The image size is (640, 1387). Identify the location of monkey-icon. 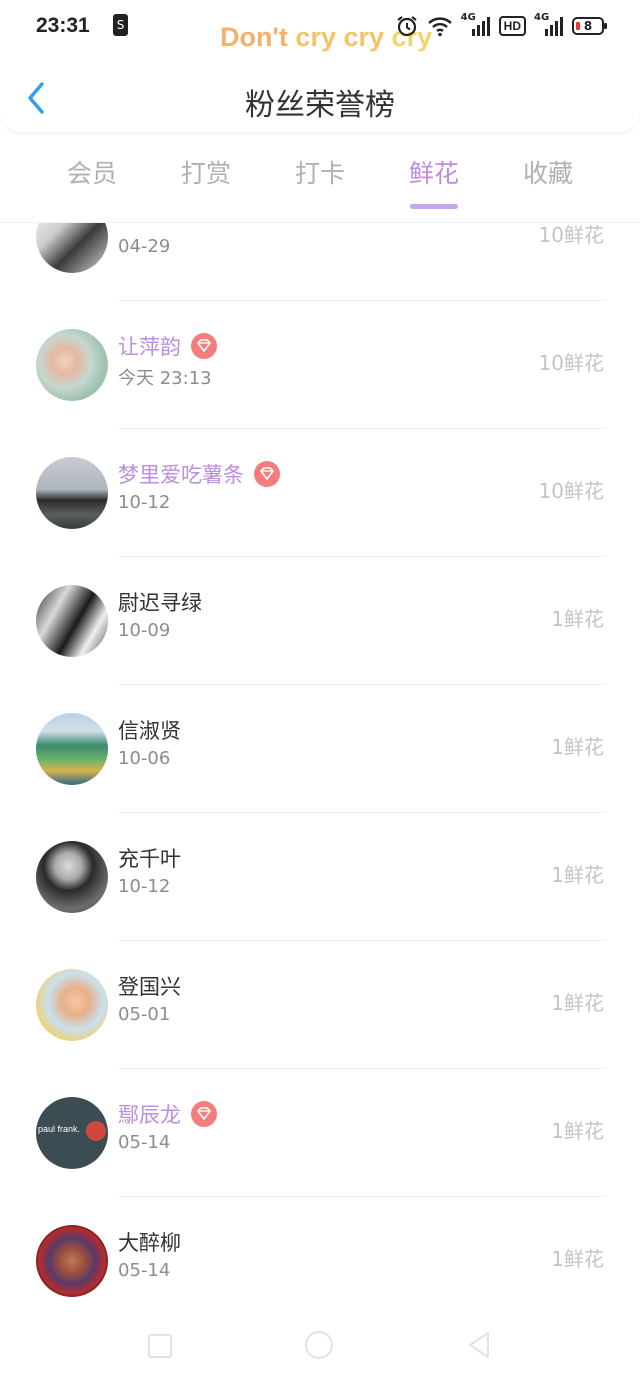
(96, 1131).